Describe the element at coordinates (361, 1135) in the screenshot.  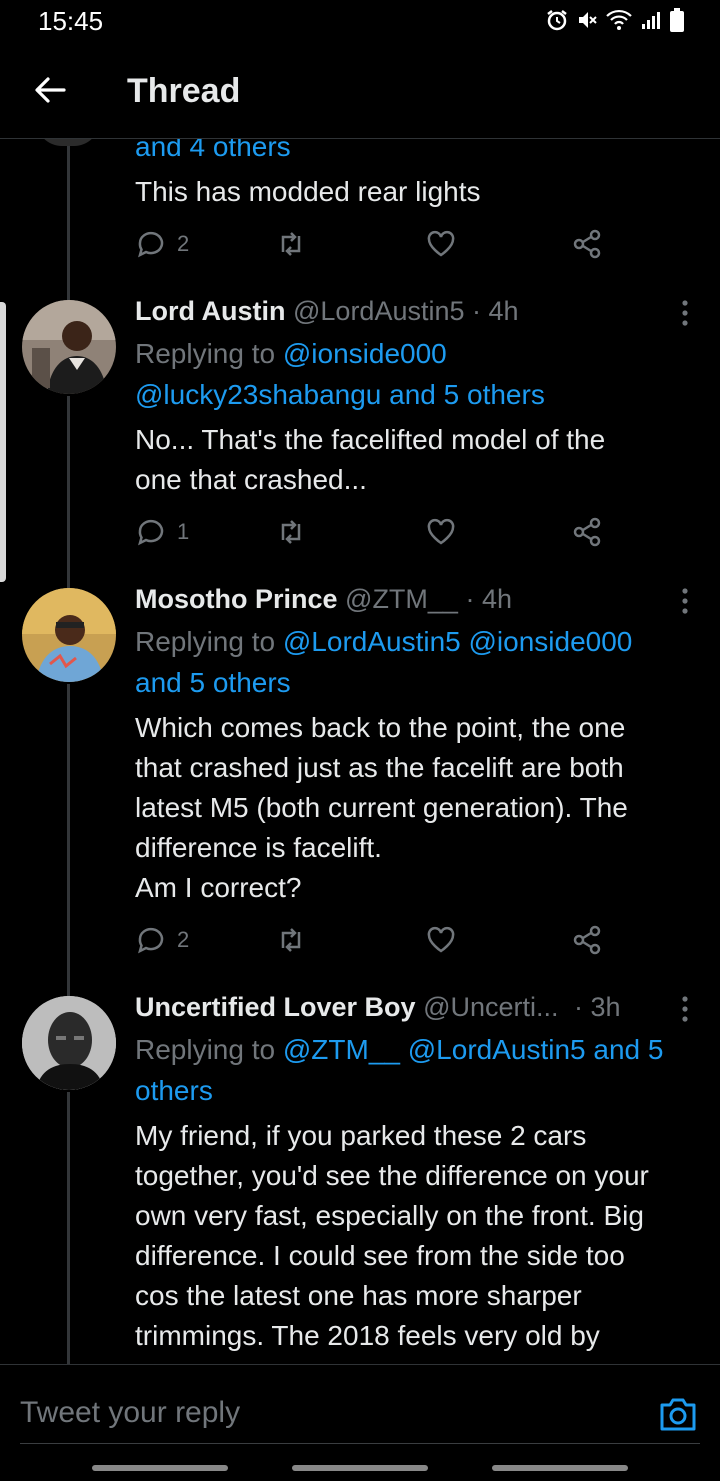
I see `tweet-text-line: My friend, if you parked these 2 cars` at that location.